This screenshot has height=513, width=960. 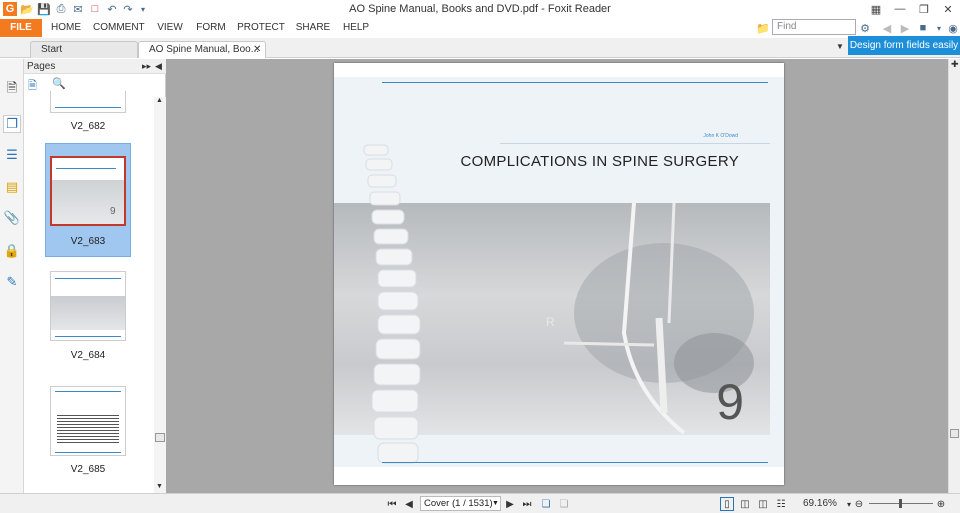 I want to click on pages-panel-title: Pages, so click(x=41, y=66).